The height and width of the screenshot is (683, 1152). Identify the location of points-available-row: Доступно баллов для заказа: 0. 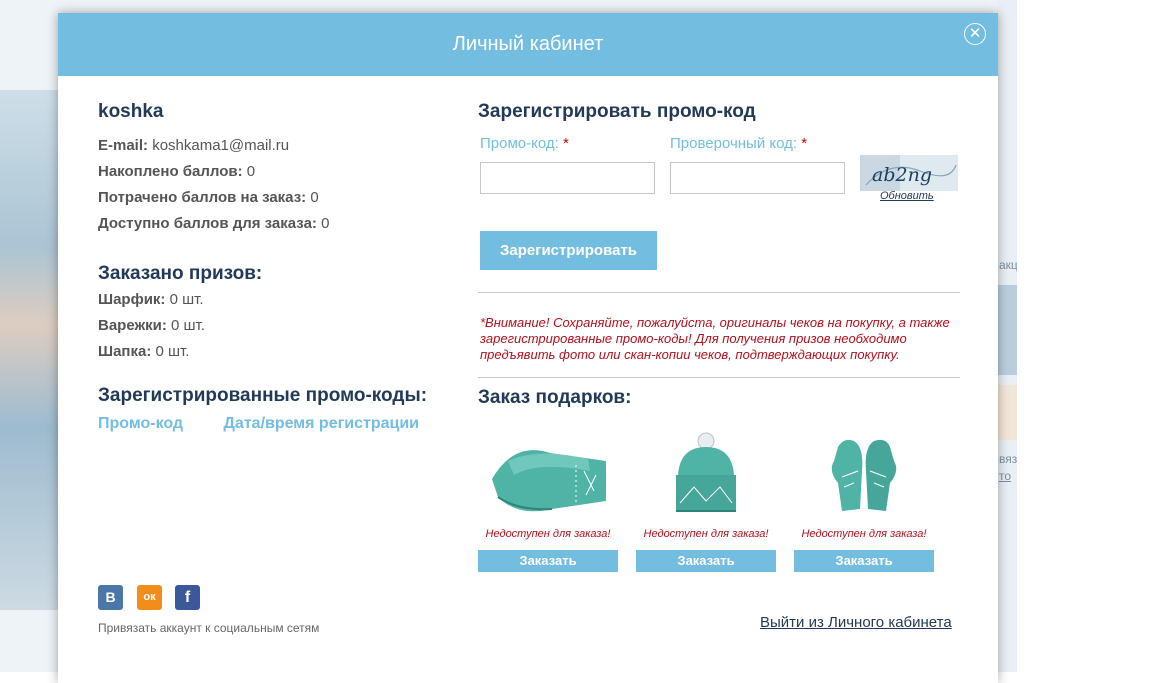
(278, 224).